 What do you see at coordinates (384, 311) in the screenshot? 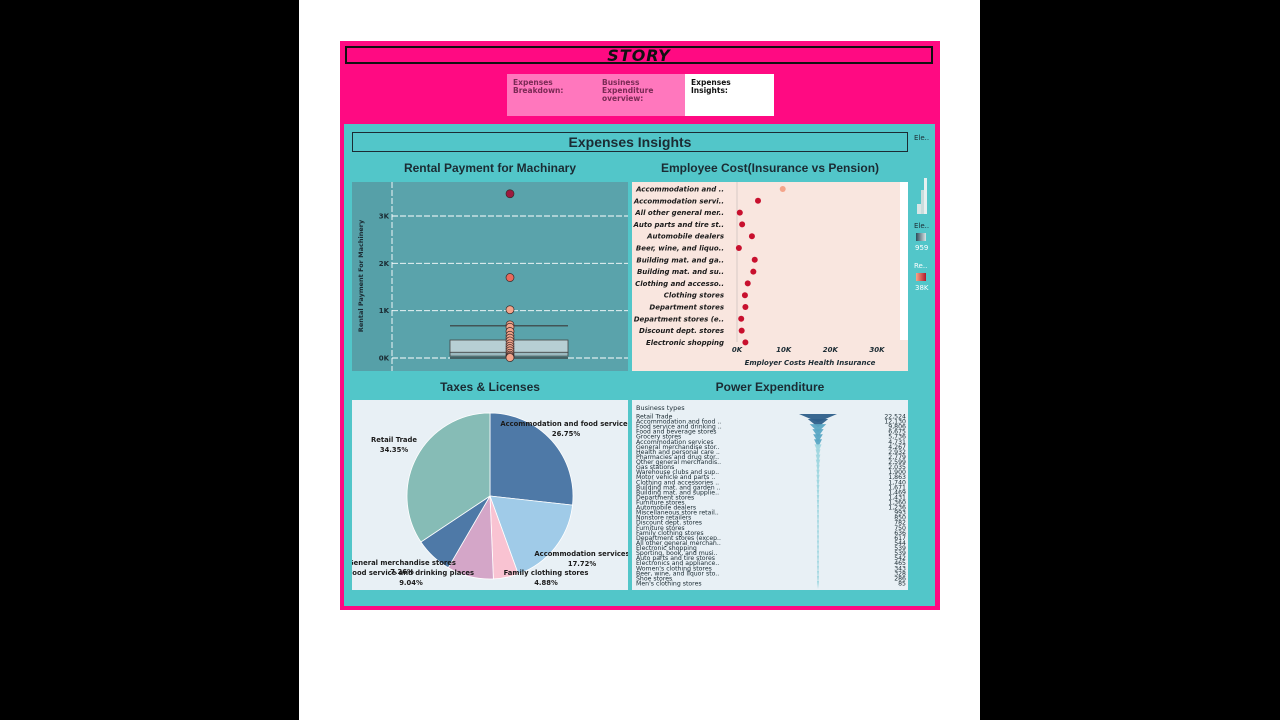
I see `rental-ytick: 1K` at bounding box center [384, 311].